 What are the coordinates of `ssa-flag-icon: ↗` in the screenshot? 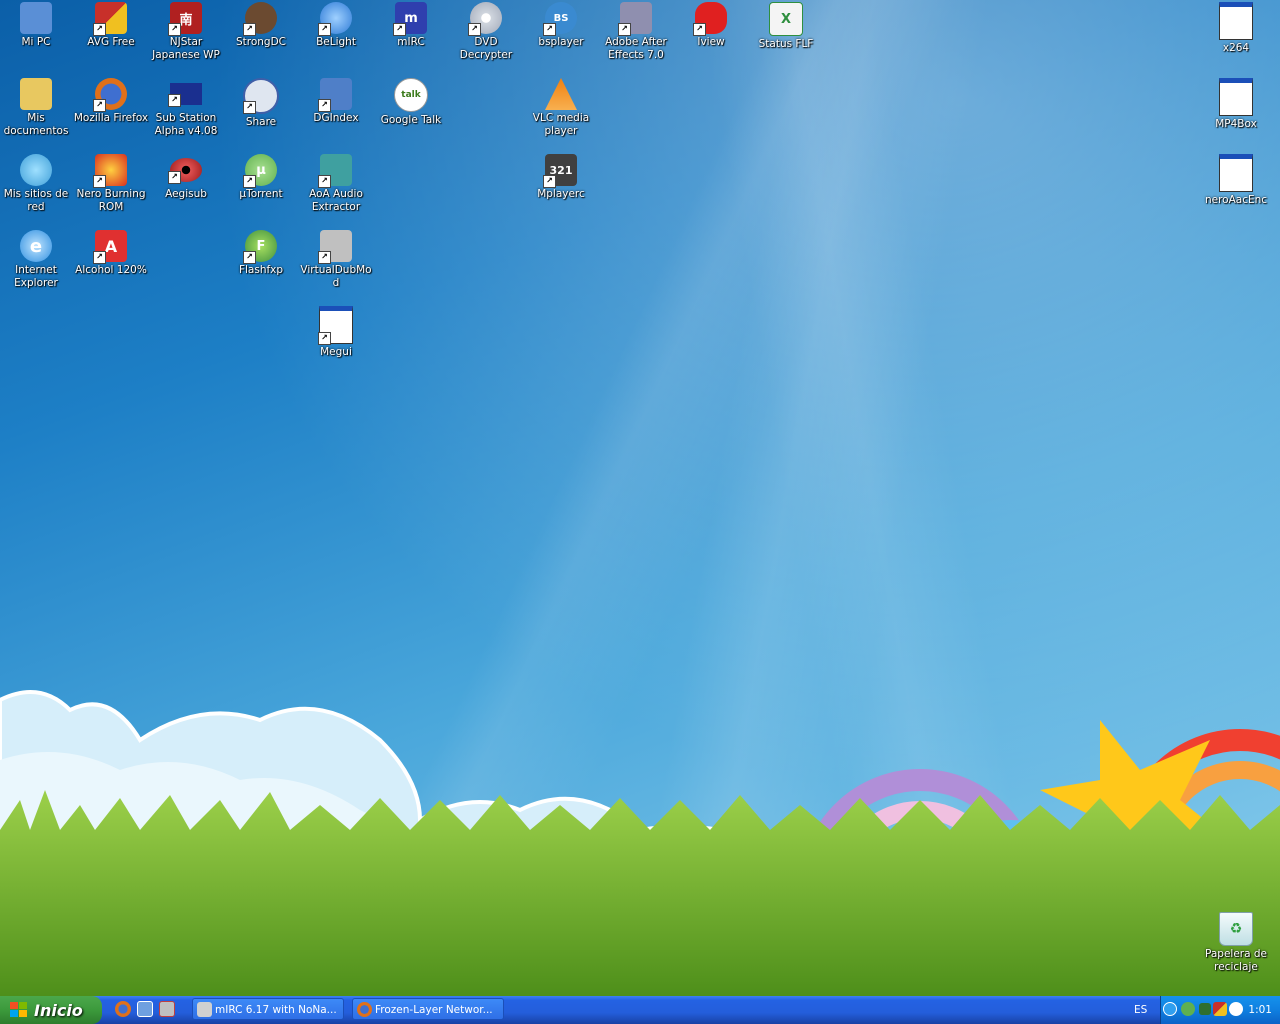 It's located at (185, 95).